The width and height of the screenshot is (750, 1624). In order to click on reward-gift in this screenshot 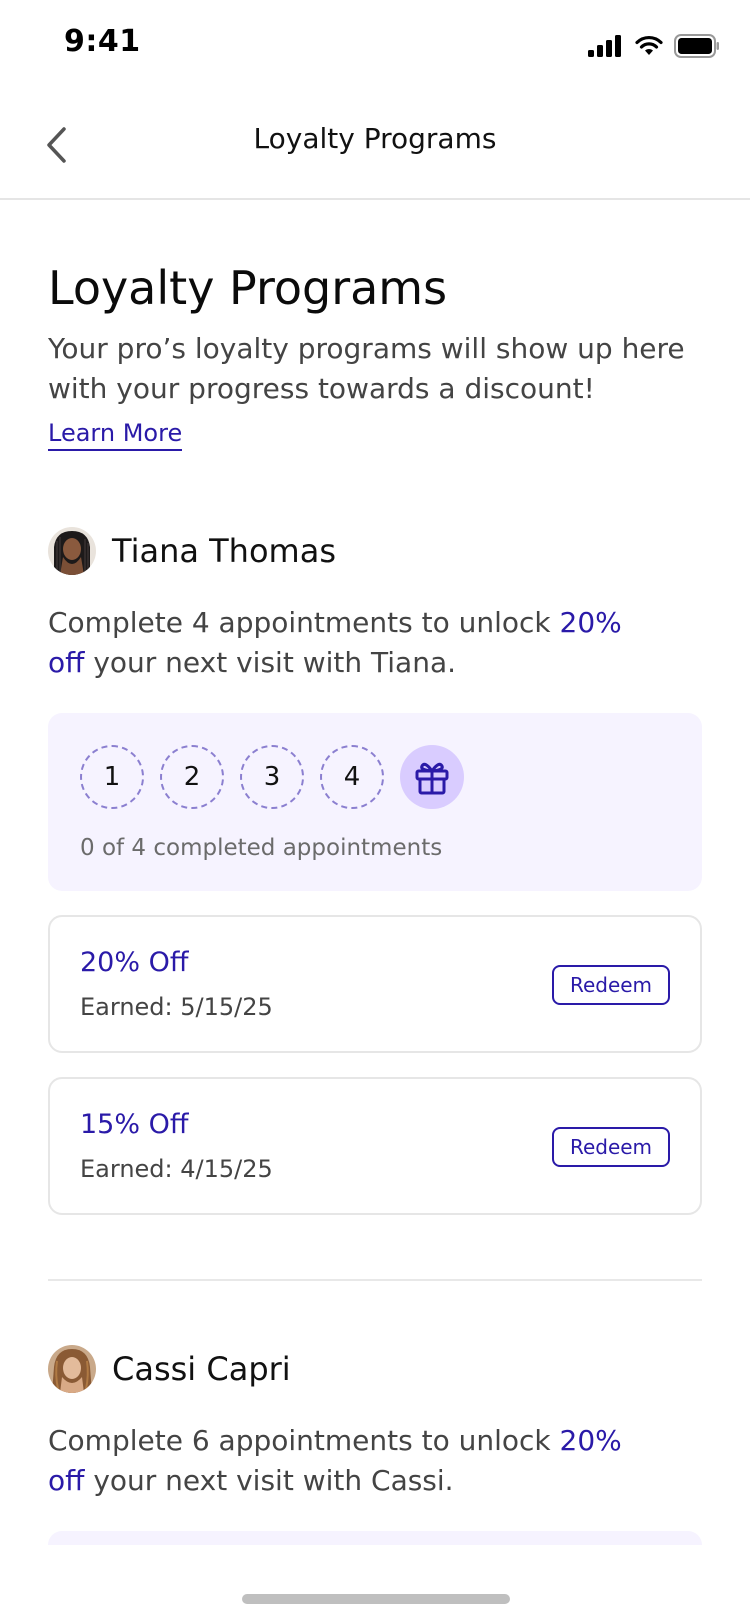, I will do `click(432, 776)`.